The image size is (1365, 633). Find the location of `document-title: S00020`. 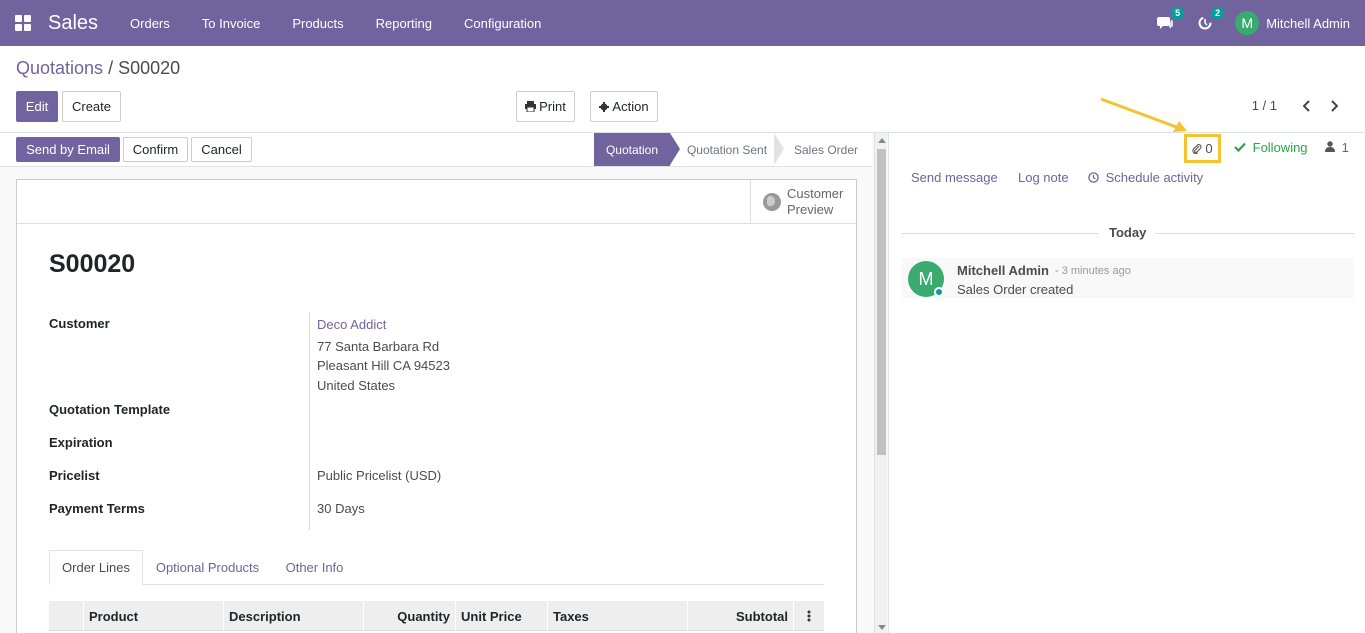

document-title: S00020 is located at coordinates (92, 264).